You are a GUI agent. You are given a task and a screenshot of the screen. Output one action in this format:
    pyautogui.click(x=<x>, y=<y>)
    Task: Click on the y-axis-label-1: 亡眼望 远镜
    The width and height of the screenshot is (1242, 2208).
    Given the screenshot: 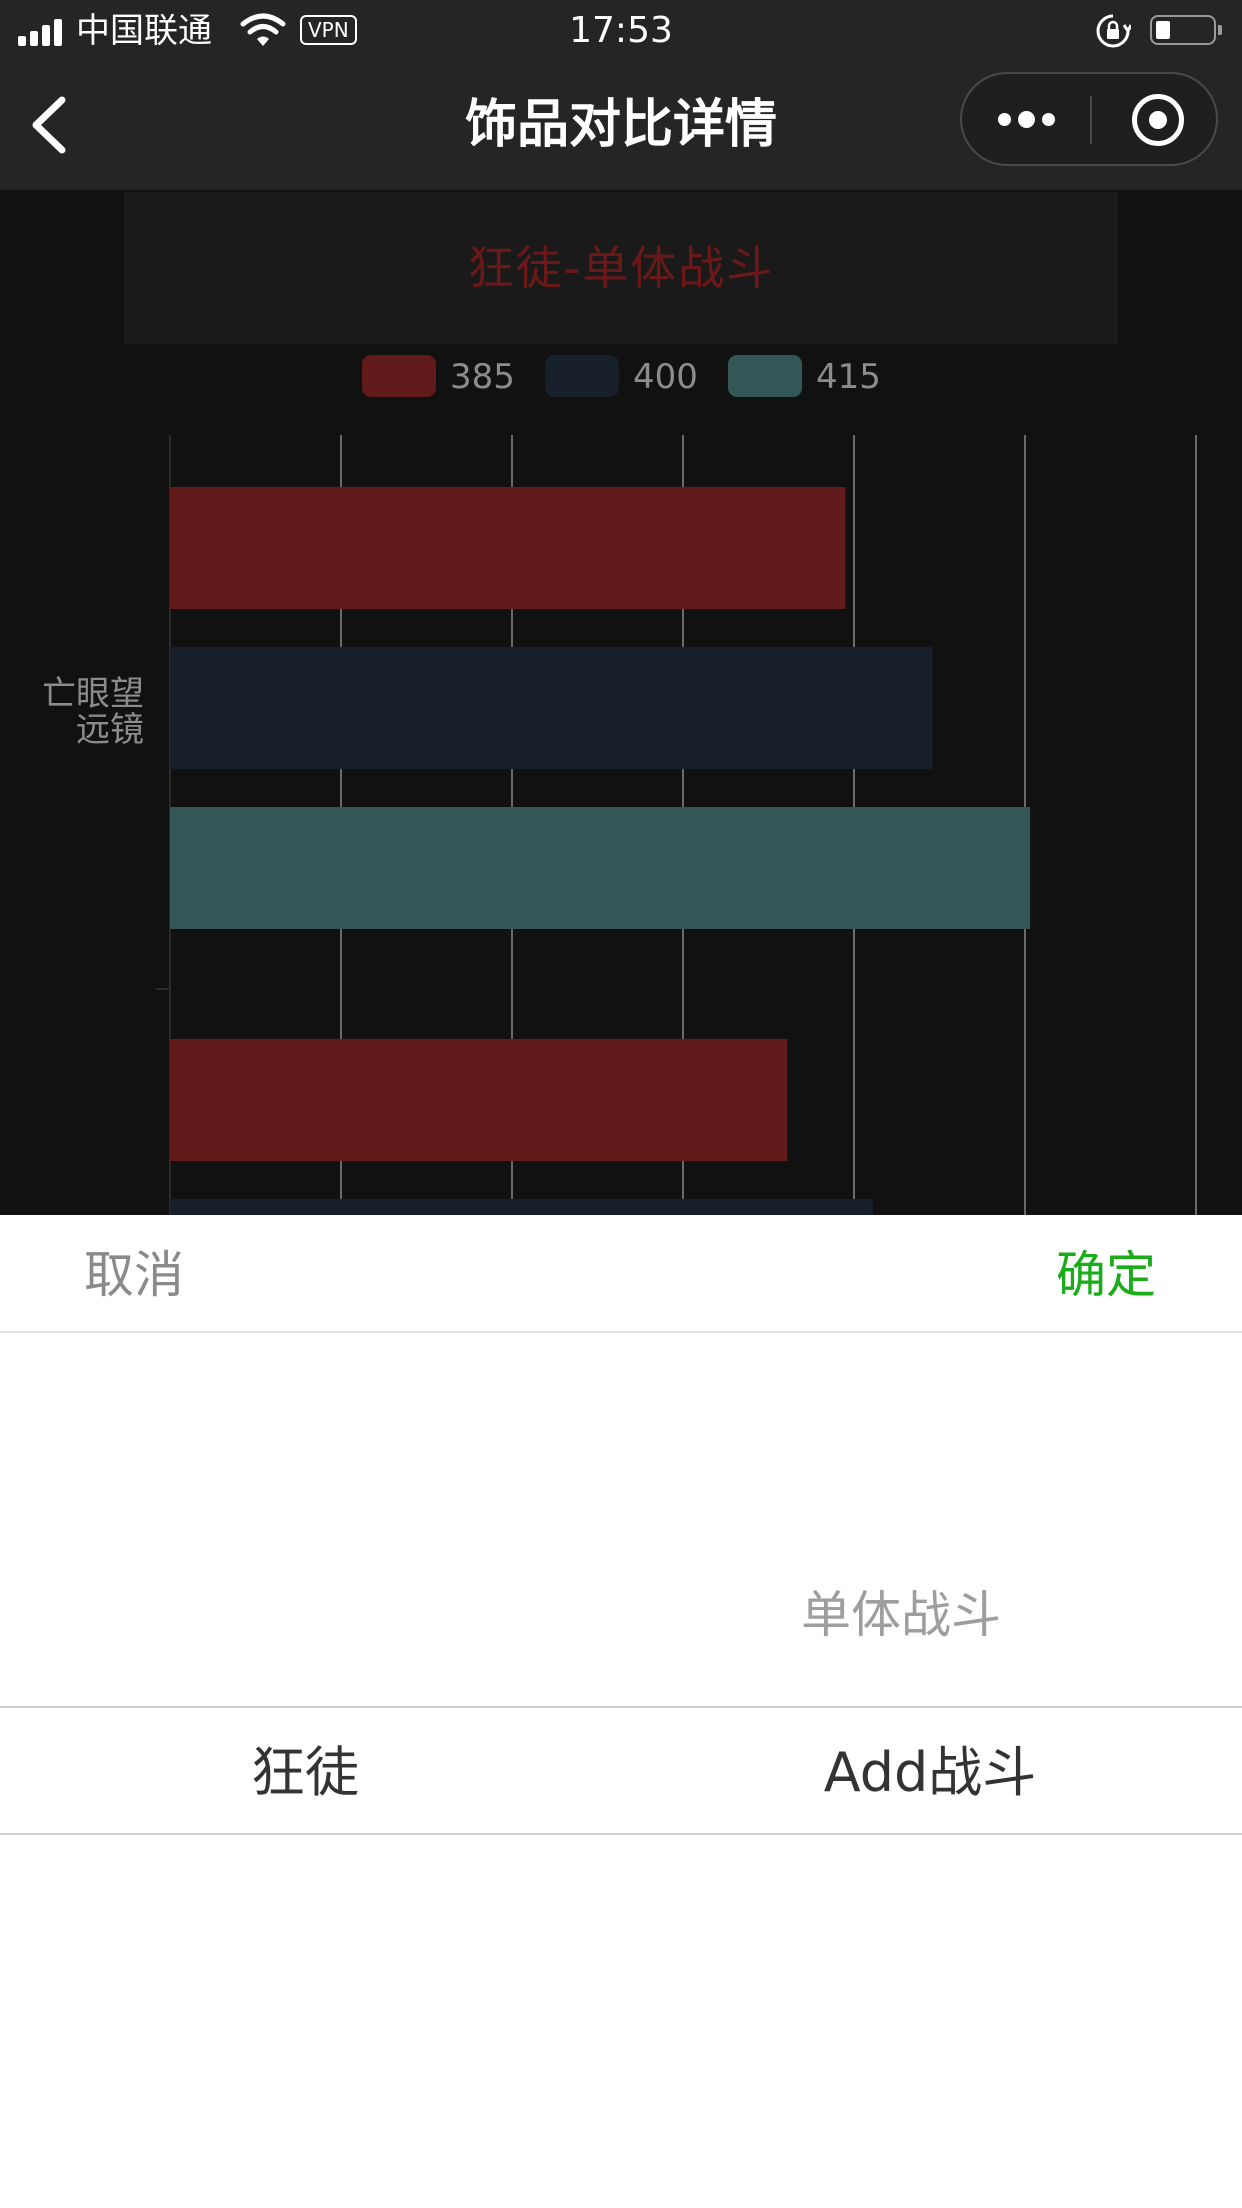 What is the action you would take?
    pyautogui.click(x=93, y=712)
    